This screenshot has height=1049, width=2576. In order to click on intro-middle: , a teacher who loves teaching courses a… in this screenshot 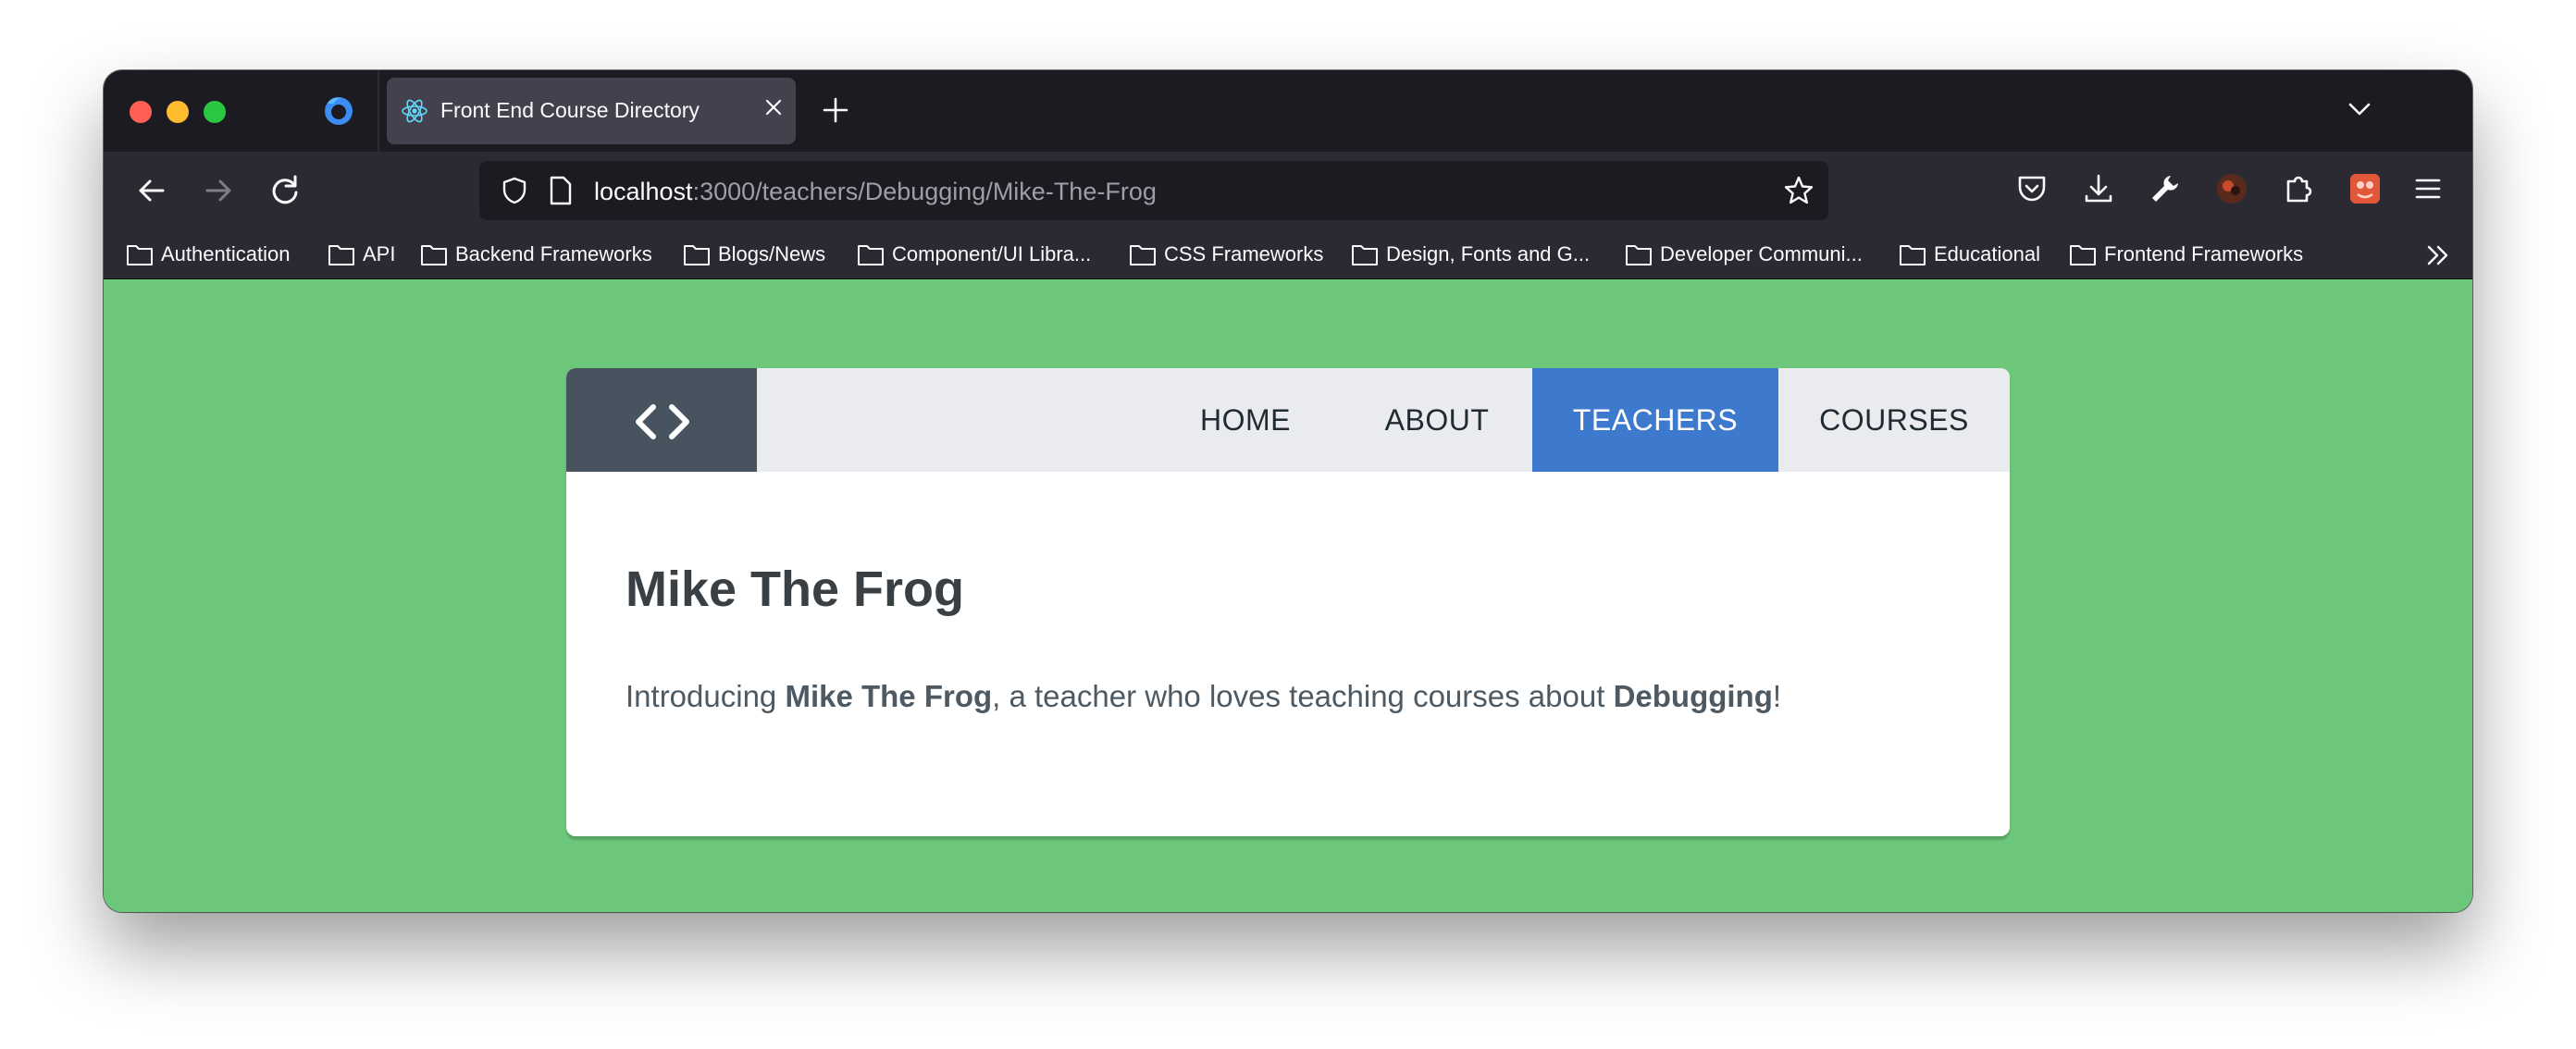, I will do `click(1303, 696)`.